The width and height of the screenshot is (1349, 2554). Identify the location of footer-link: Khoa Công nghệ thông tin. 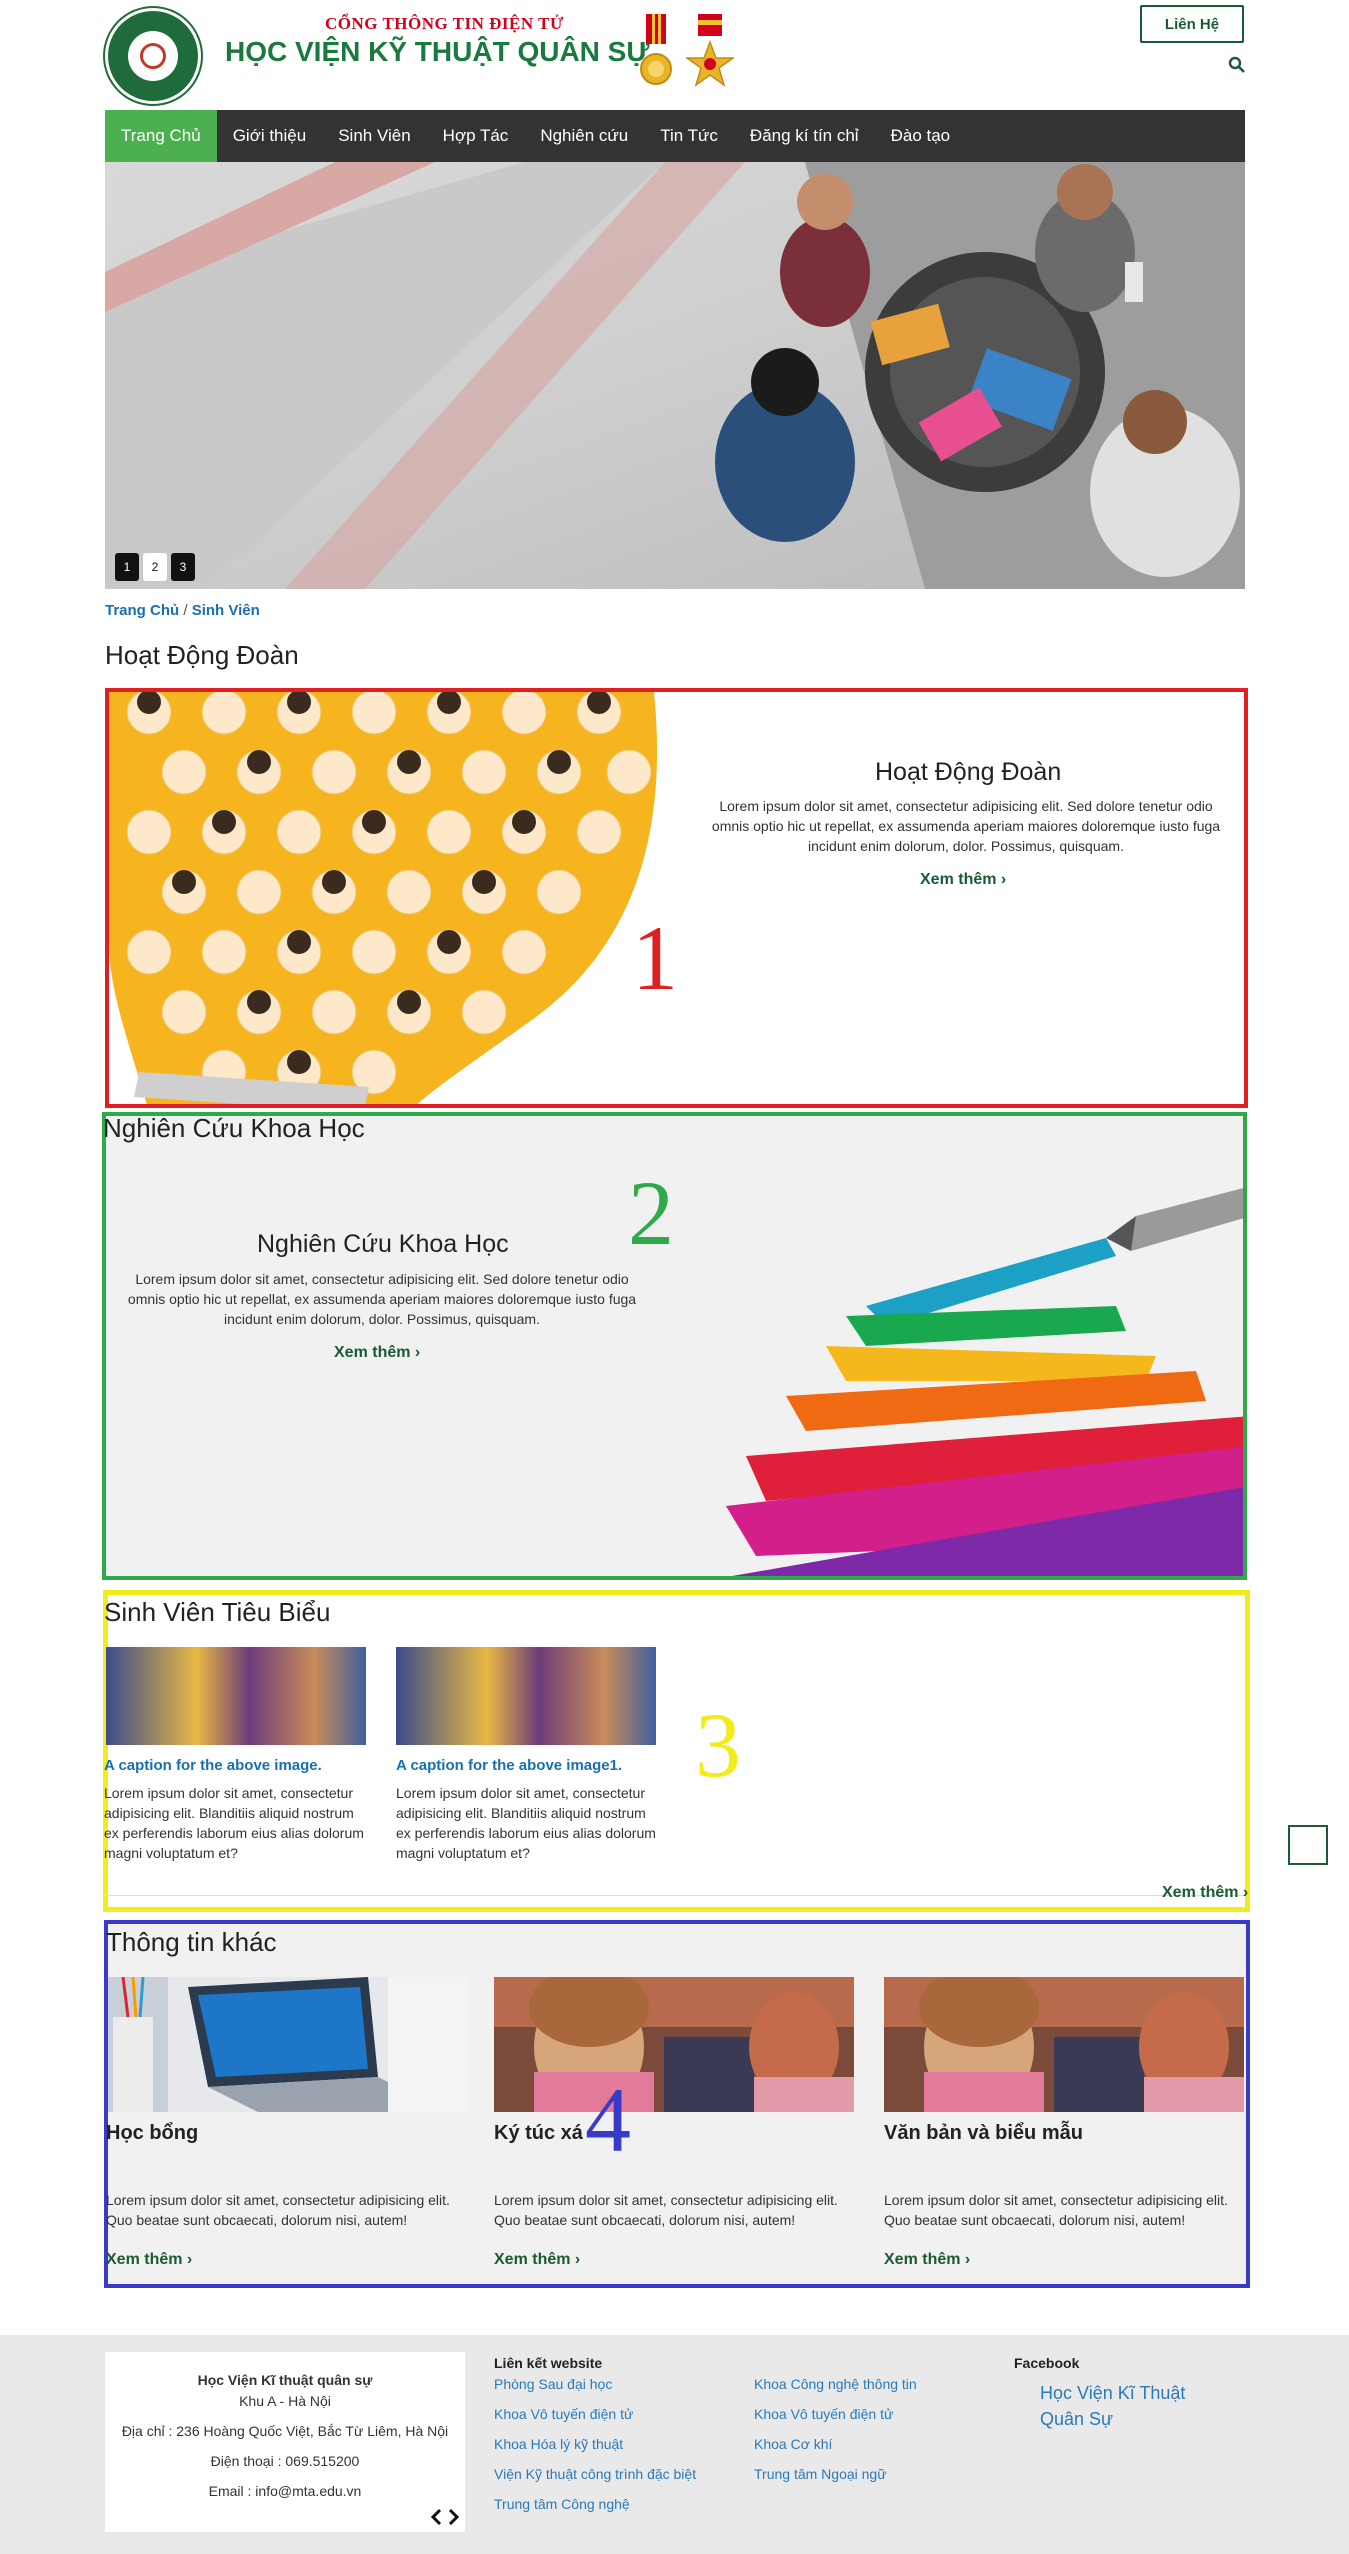
(835, 2384).